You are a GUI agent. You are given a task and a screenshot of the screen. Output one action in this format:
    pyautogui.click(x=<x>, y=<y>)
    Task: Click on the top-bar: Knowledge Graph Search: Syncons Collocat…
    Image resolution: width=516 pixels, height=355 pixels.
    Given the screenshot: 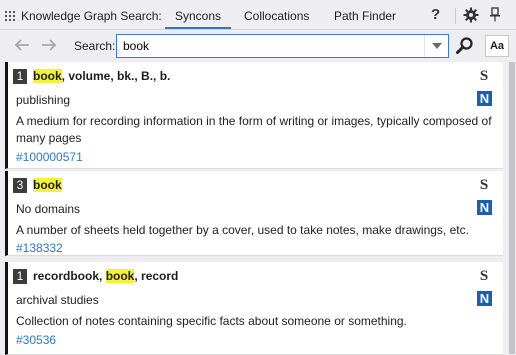 What is the action you would take?
    pyautogui.click(x=258, y=15)
    